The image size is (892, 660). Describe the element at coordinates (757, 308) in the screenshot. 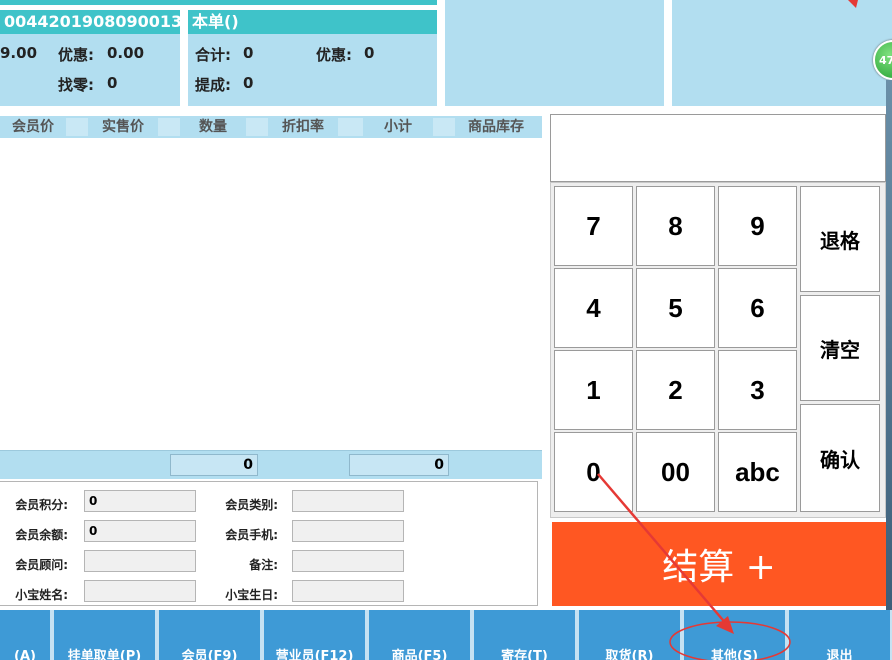

I see `key-6: 6` at that location.